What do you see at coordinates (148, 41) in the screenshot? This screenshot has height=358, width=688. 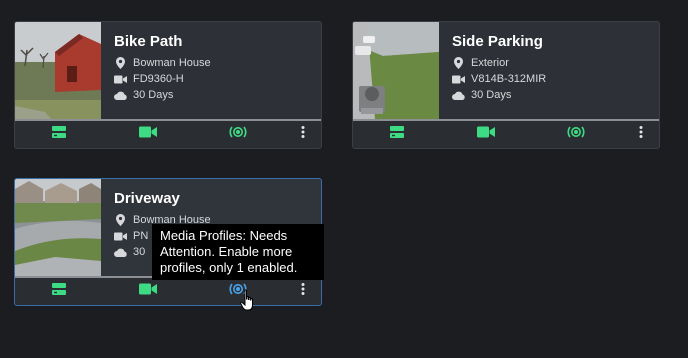 I see `camera-name: Bike Path` at bounding box center [148, 41].